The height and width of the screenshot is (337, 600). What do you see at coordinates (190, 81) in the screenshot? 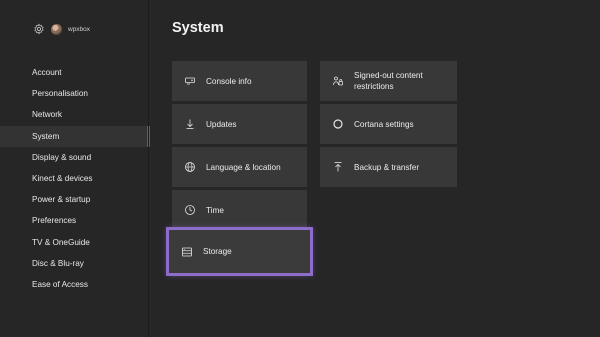
I see `console-icon` at bounding box center [190, 81].